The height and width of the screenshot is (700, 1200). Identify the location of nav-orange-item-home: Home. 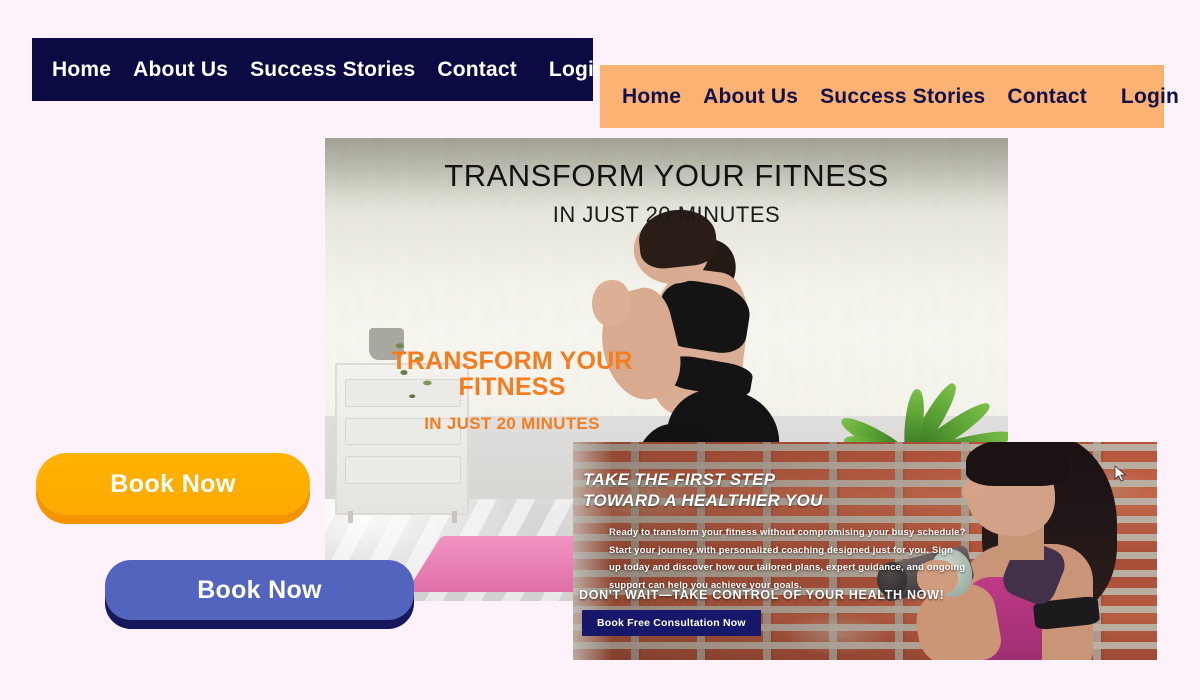
(651, 97).